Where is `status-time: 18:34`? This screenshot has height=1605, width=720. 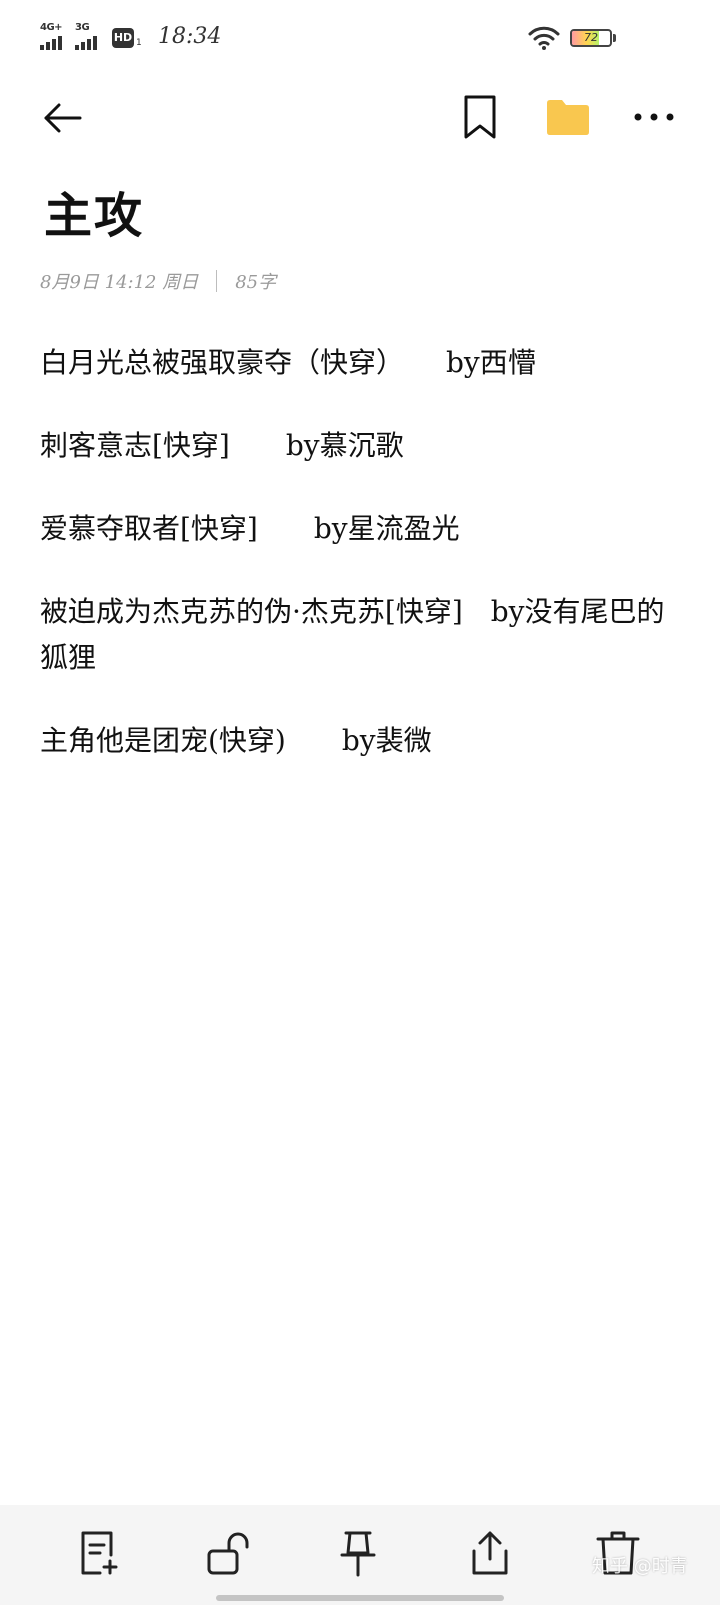
status-time: 18:34 is located at coordinates (190, 36).